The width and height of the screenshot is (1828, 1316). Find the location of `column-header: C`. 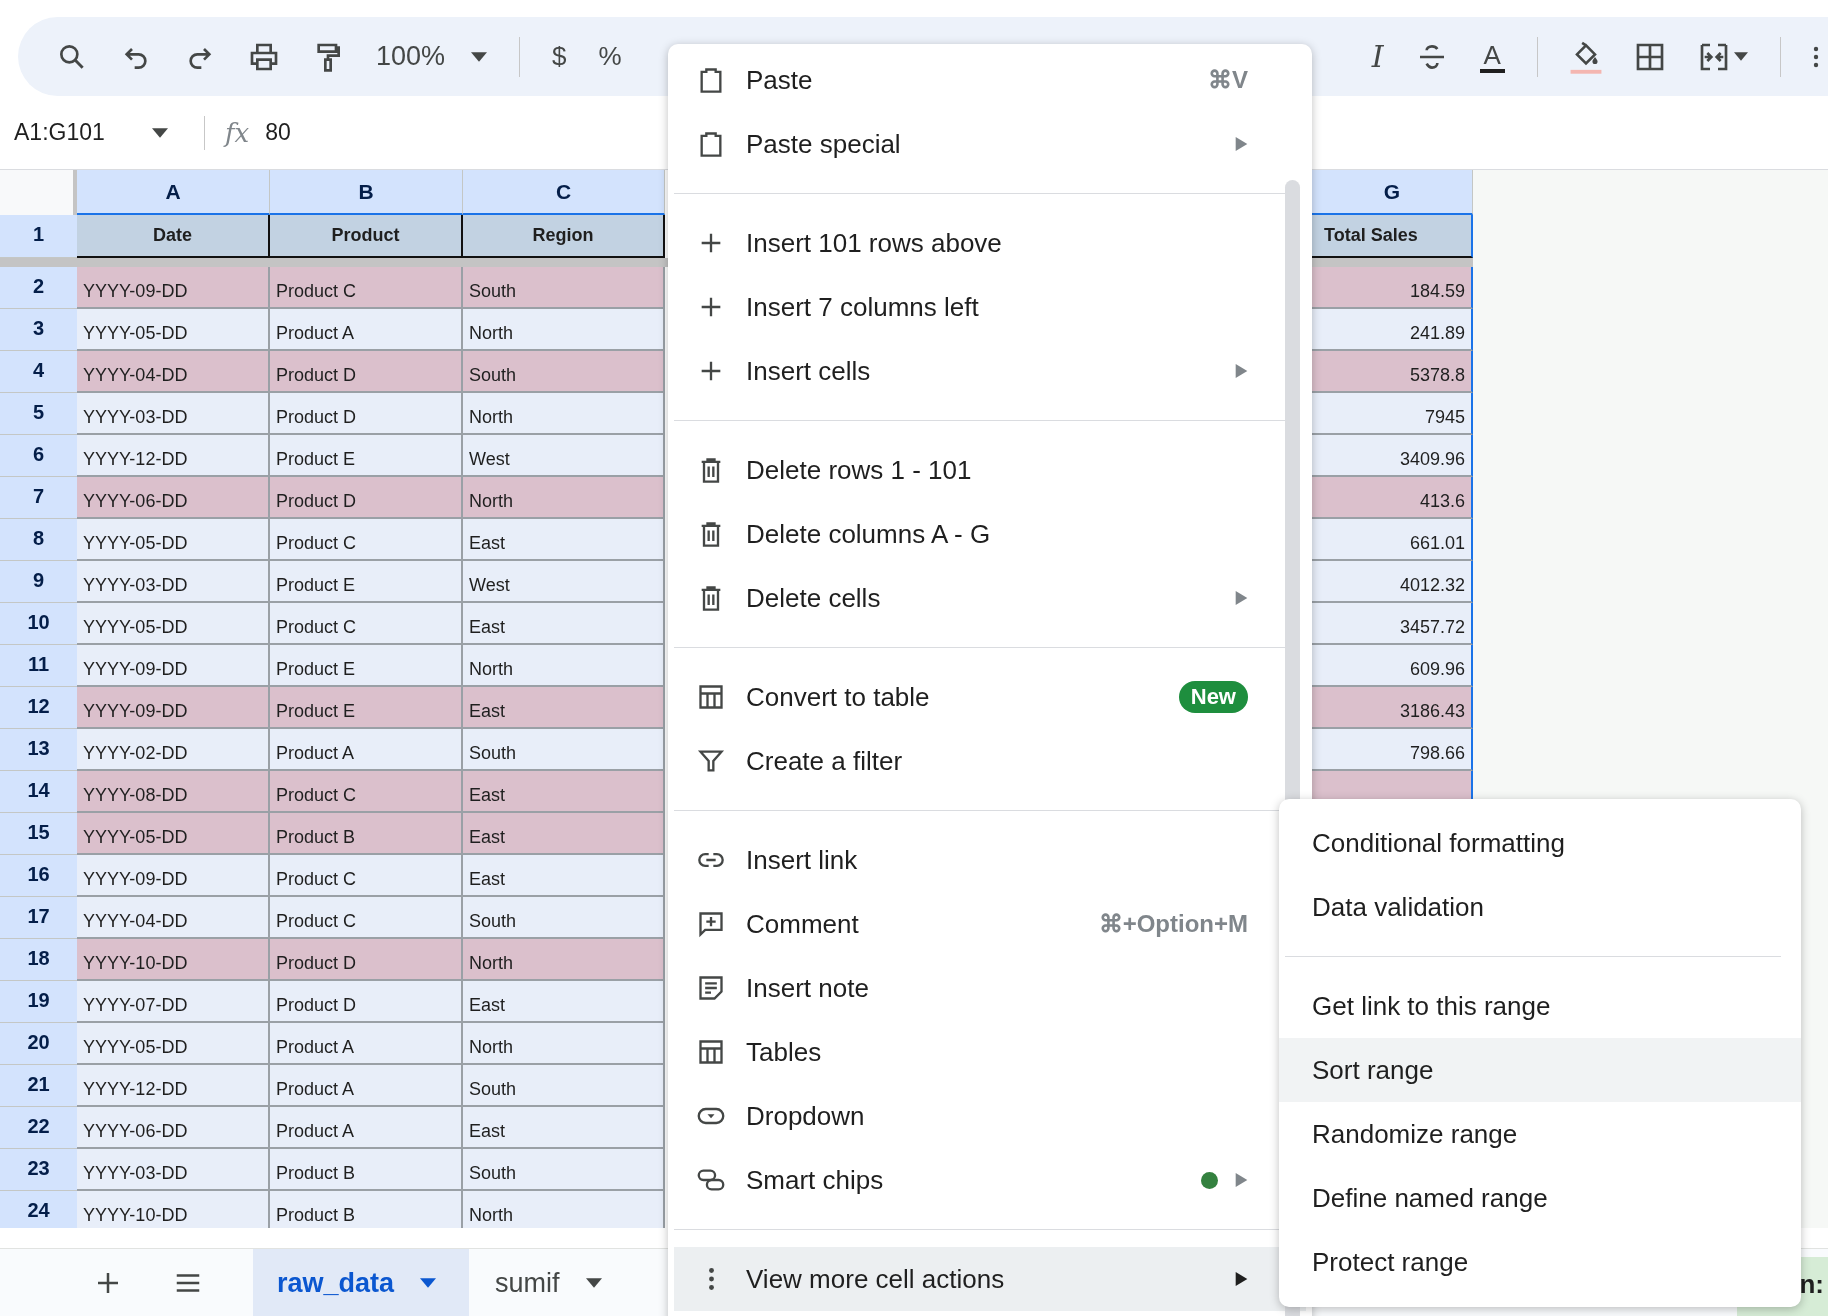

column-header: C is located at coordinates (564, 192).